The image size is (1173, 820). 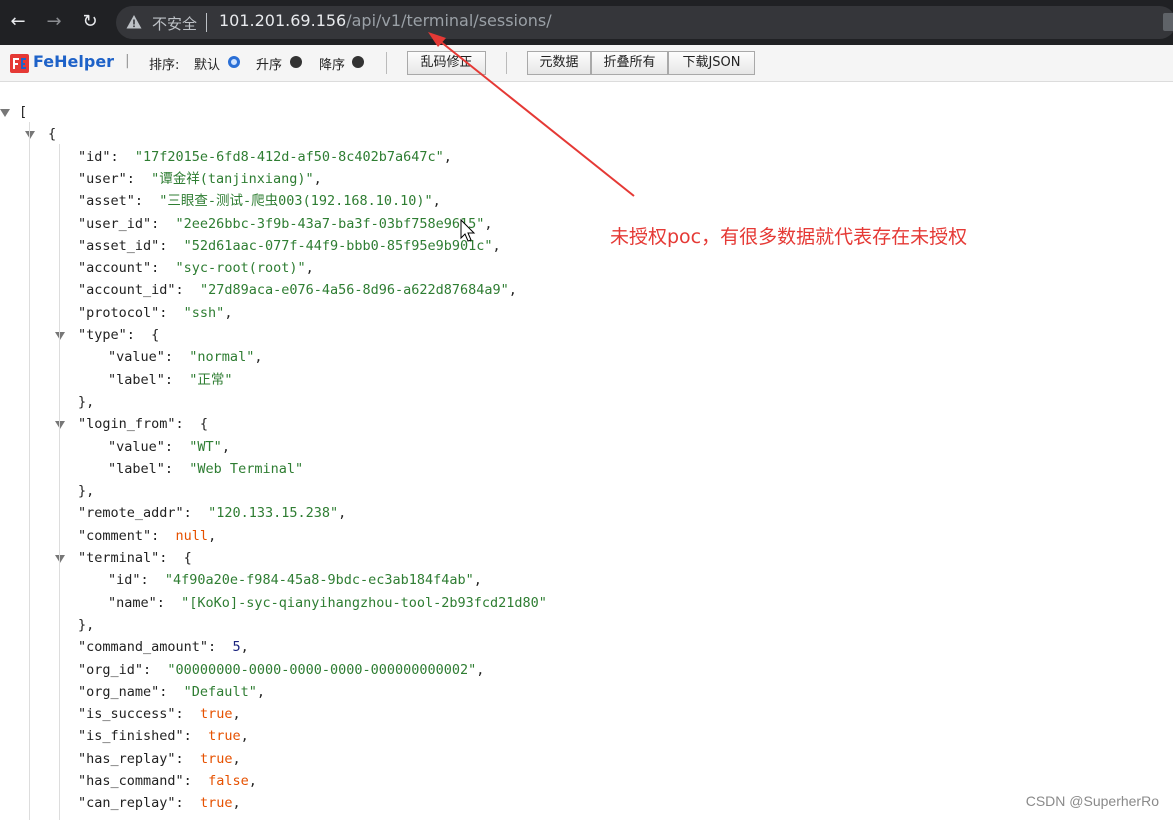 I want to click on json-line: "protocol": "ssh",, so click(x=155, y=313).